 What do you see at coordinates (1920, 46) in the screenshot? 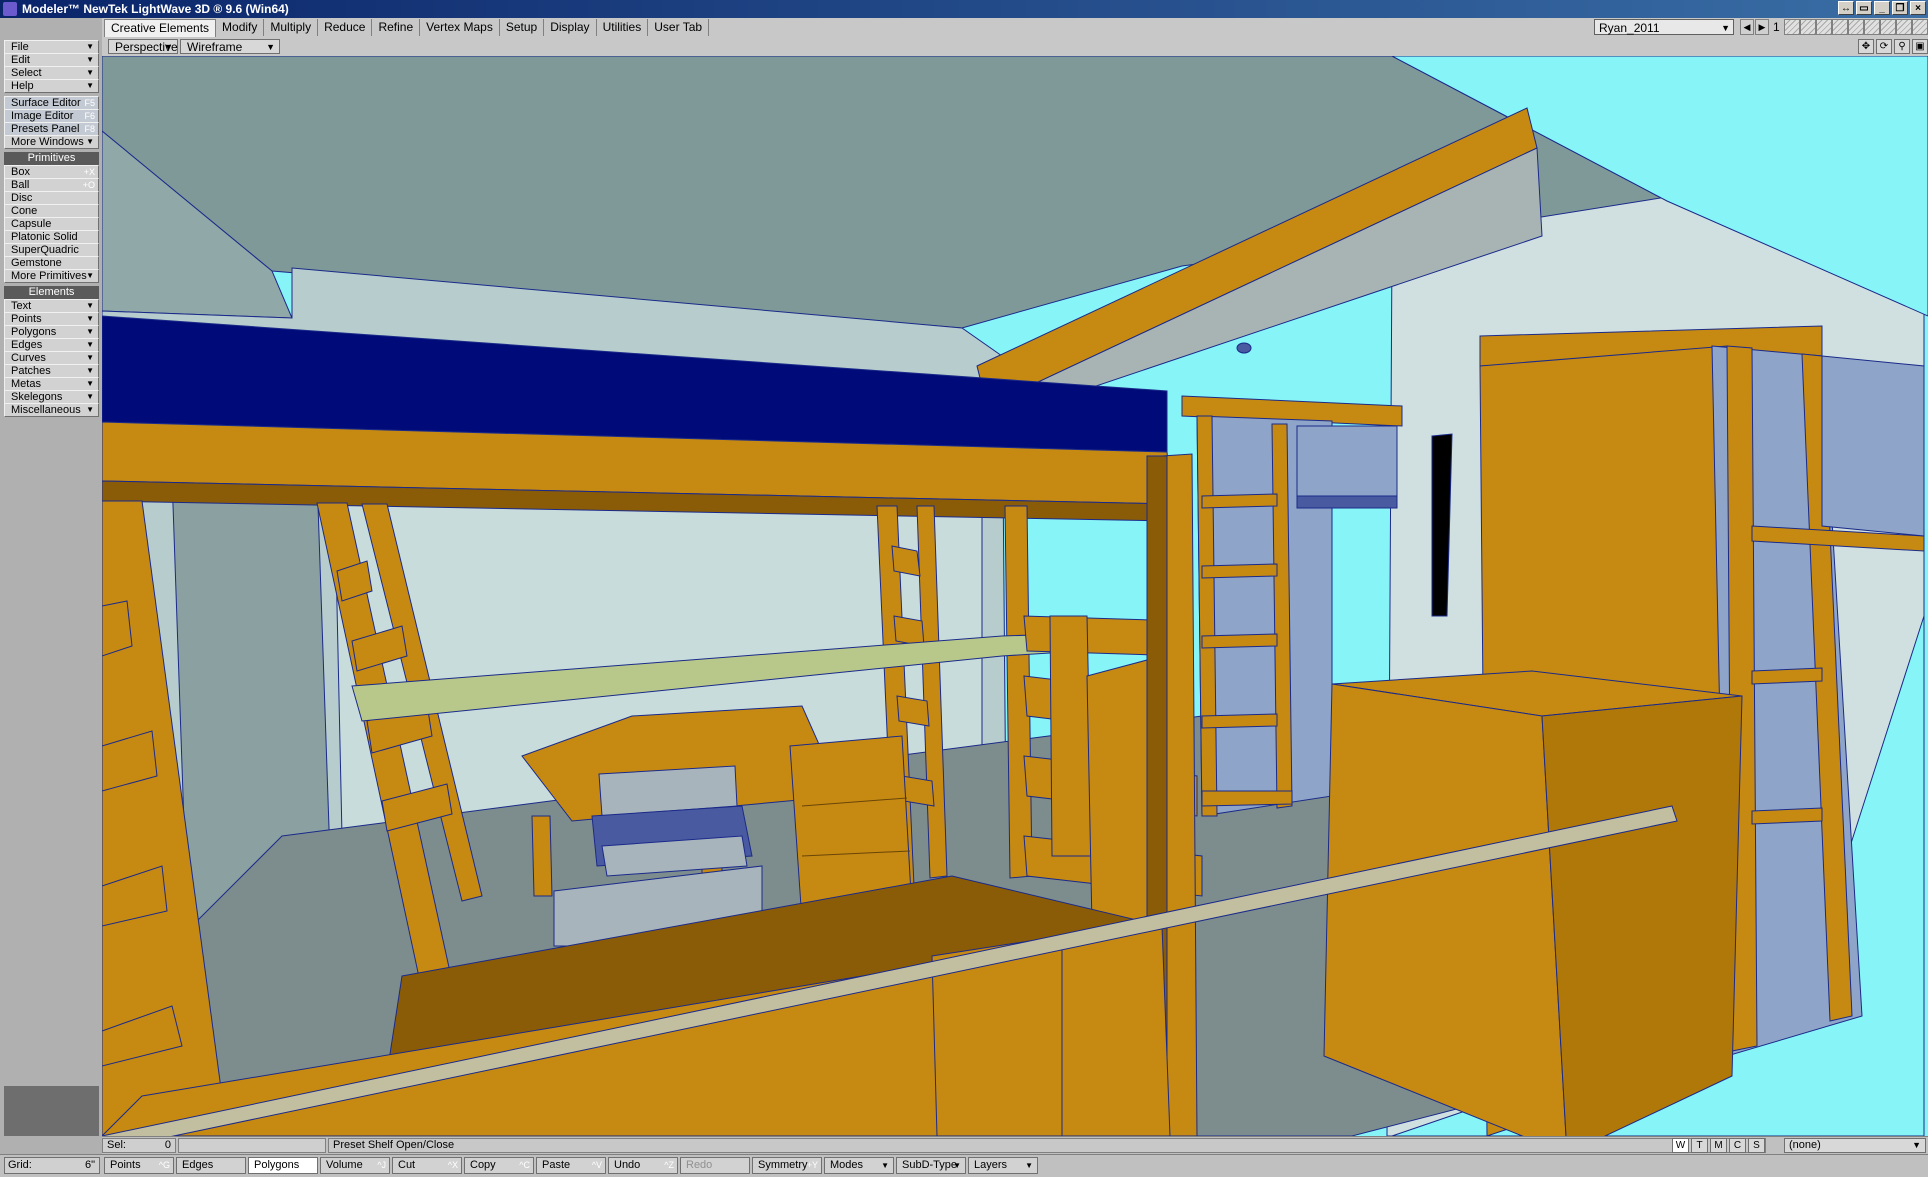
I see `maximize-view-icon: ▣` at bounding box center [1920, 46].